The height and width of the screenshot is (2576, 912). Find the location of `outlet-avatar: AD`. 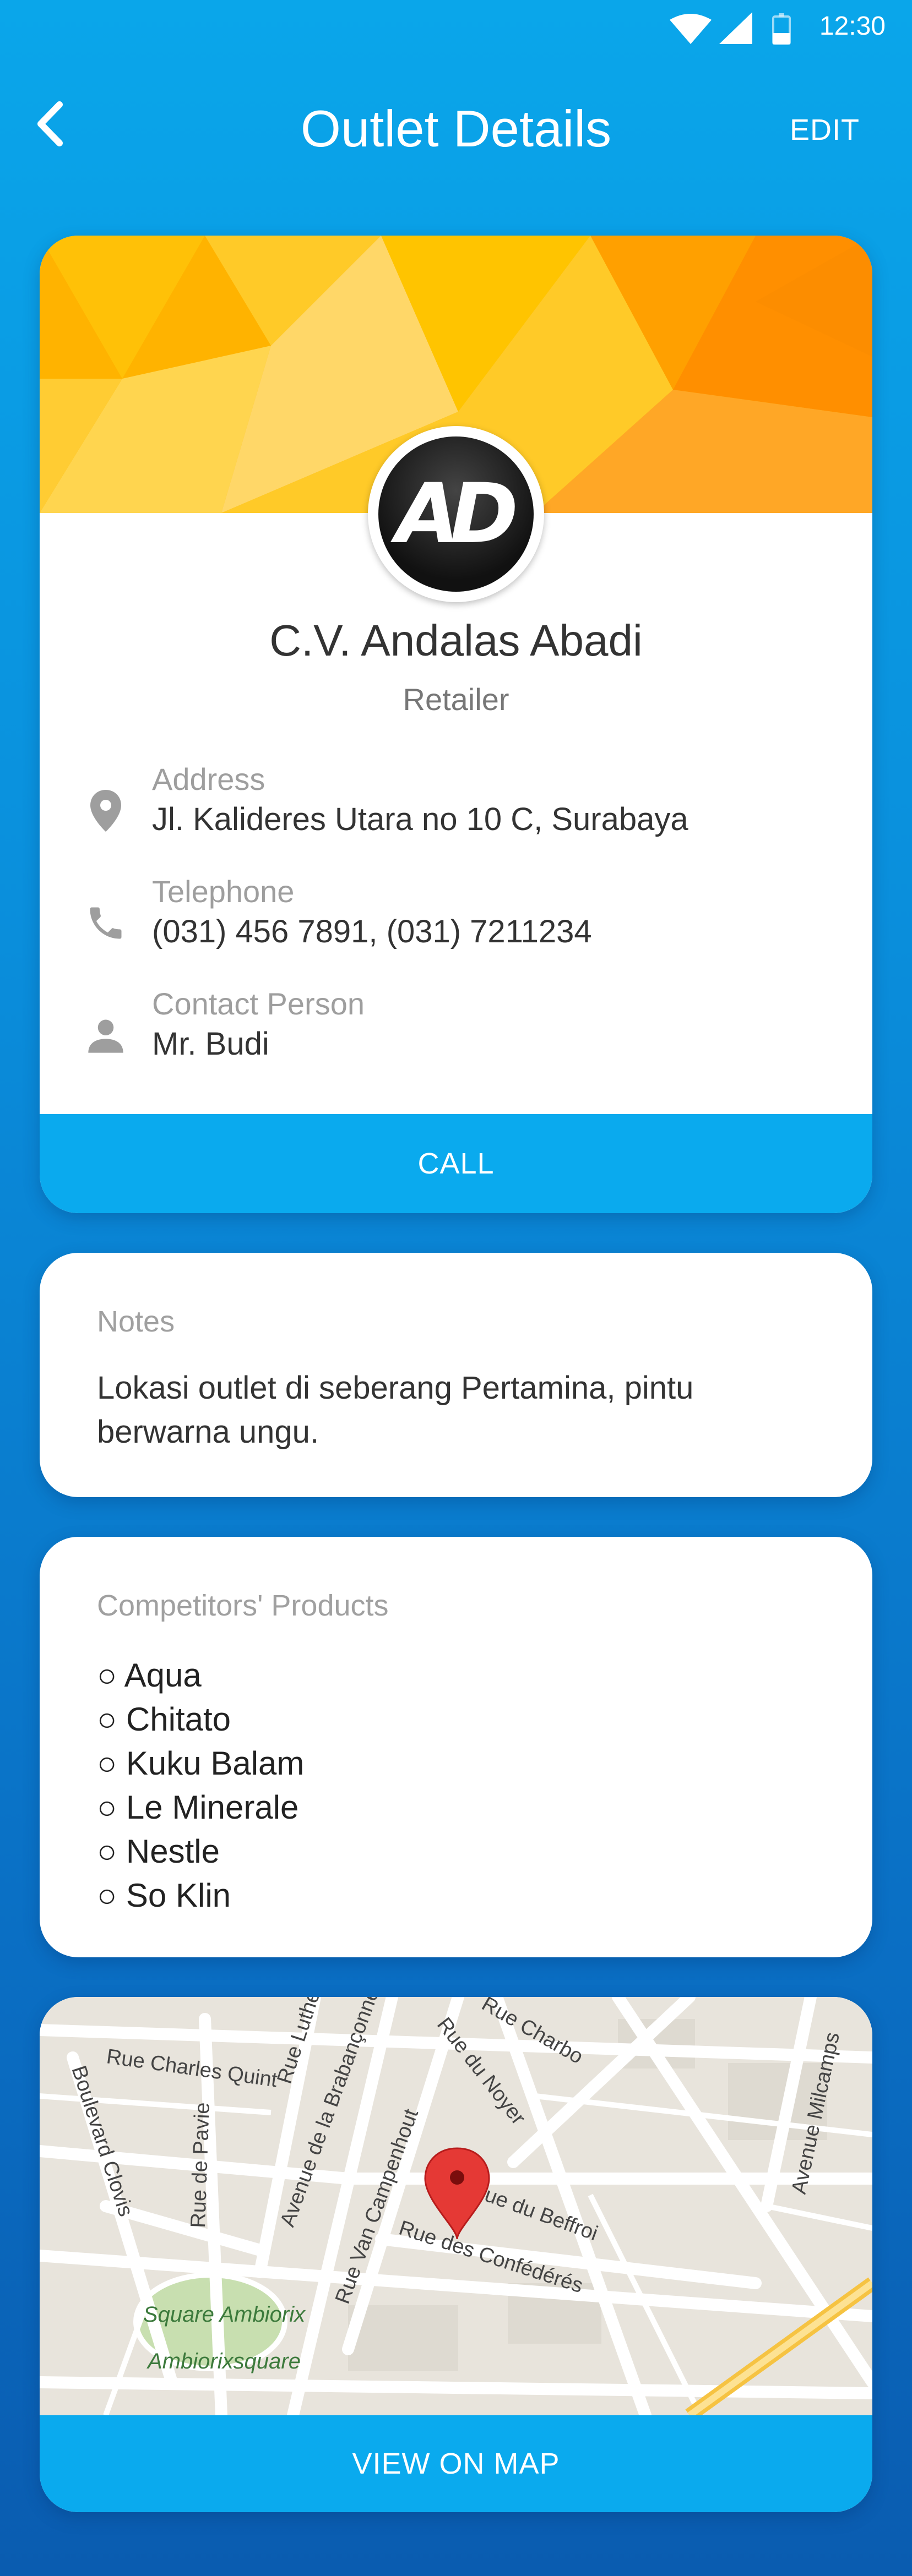

outlet-avatar: AD is located at coordinates (456, 514).